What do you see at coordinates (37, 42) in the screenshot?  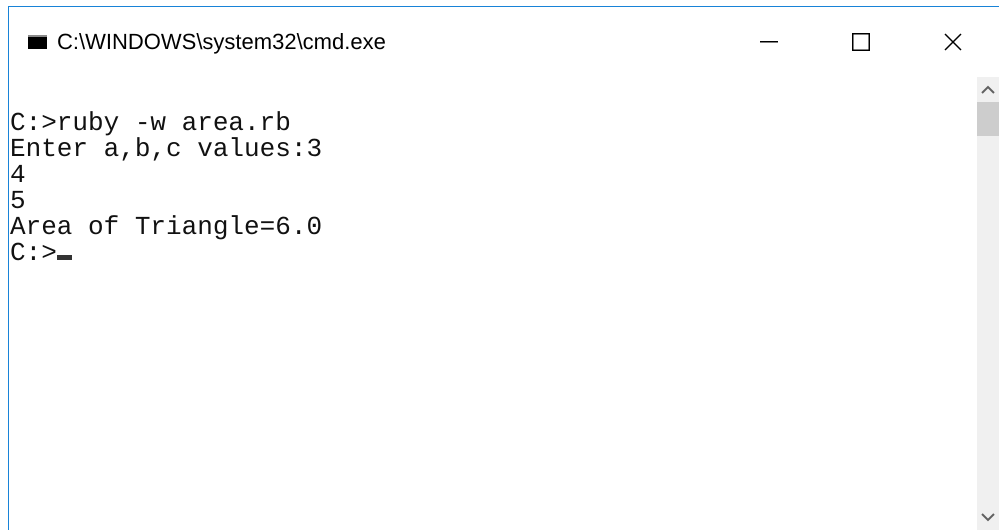 I see `console-app-icon` at bounding box center [37, 42].